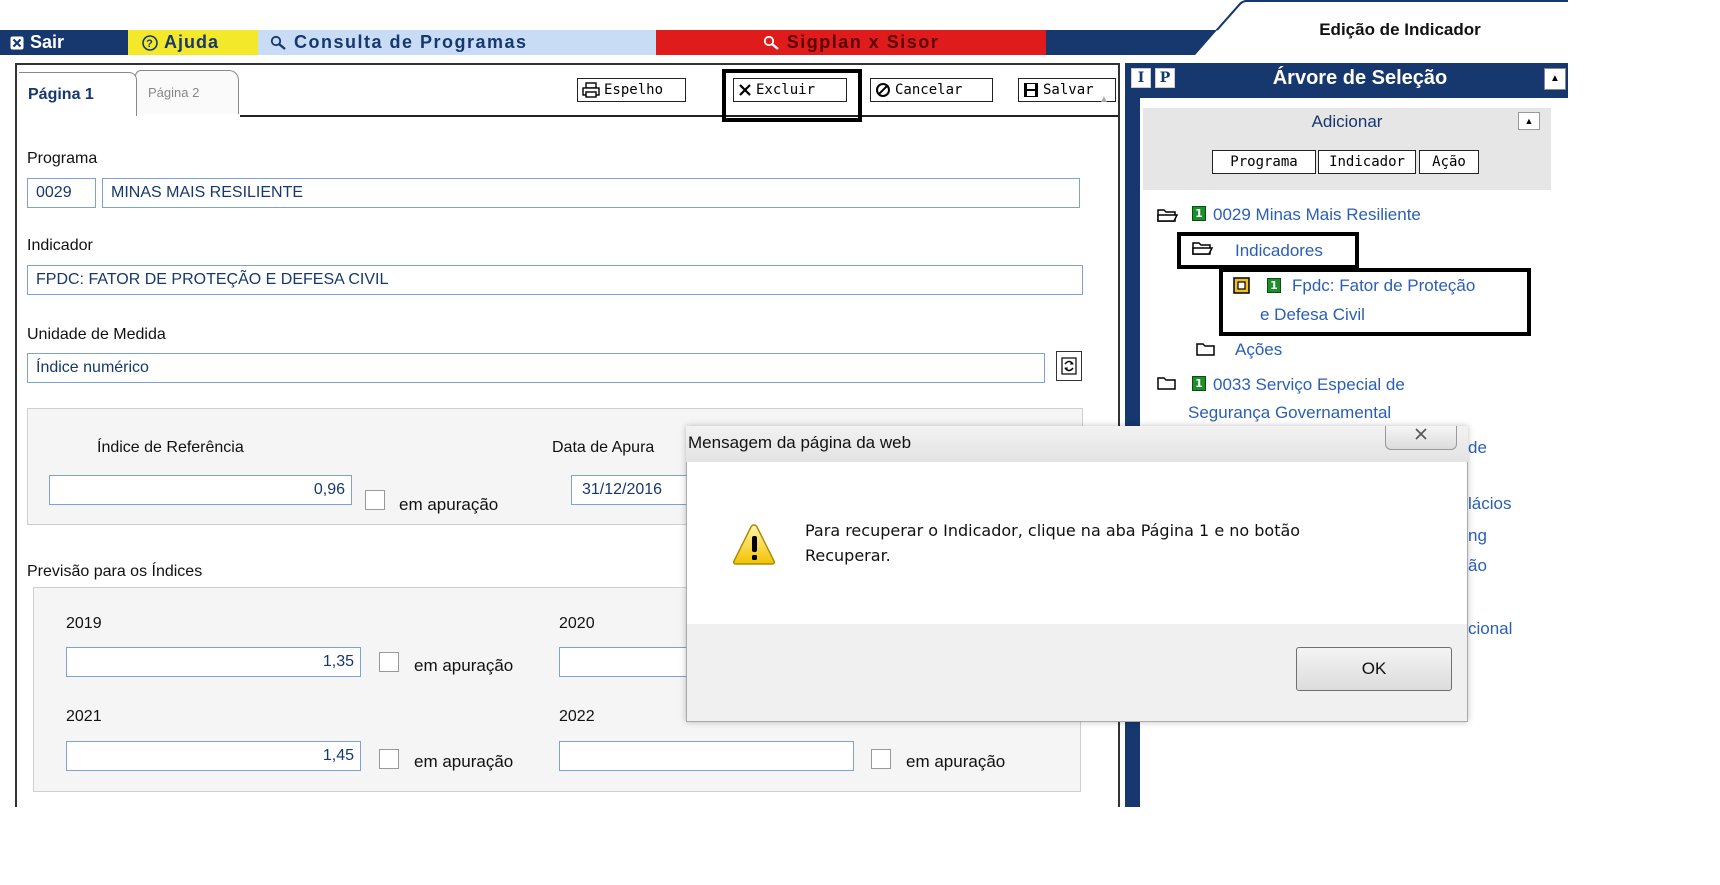  I want to click on menu-consulta-label: Consulta de Programas, so click(411, 42).